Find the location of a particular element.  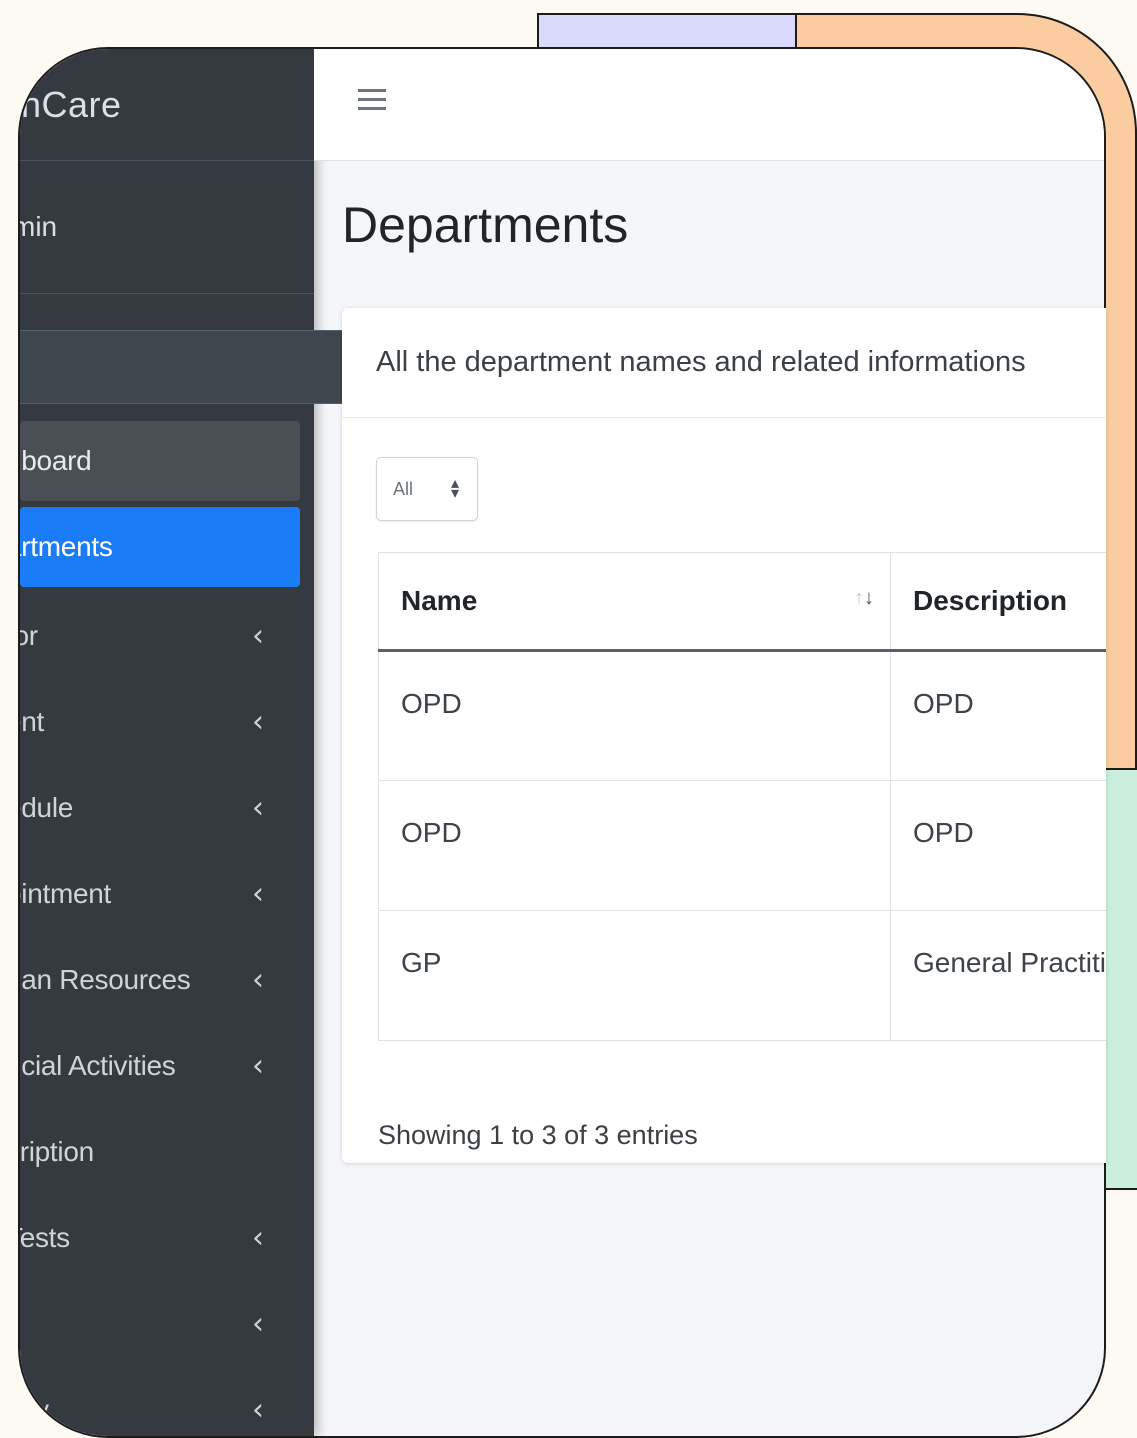

sidebar-item-label: ent is located at coordinates (32, 721).